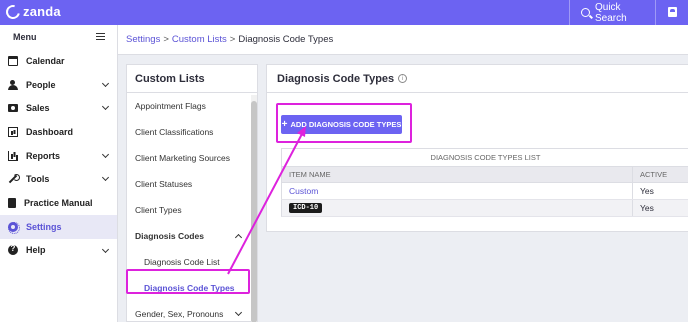 The height and width of the screenshot is (322, 688). What do you see at coordinates (58, 108) in the screenshot?
I see `sidebar-item-sales: Sales` at bounding box center [58, 108].